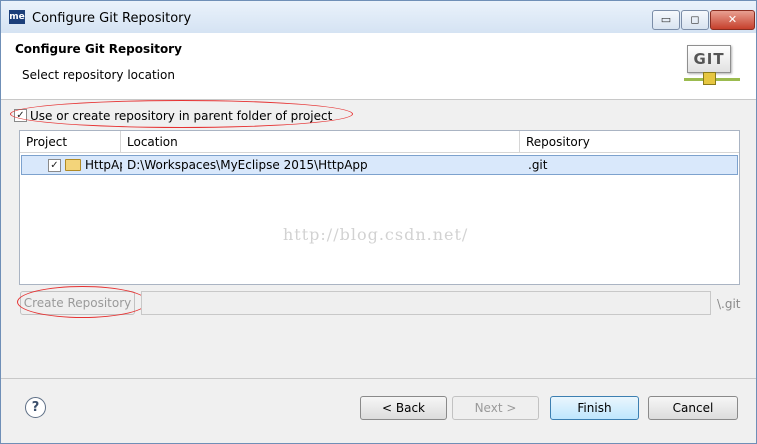 The width and height of the screenshot is (757, 444). I want to click on git-logo-icon: GIT, so click(714, 66).